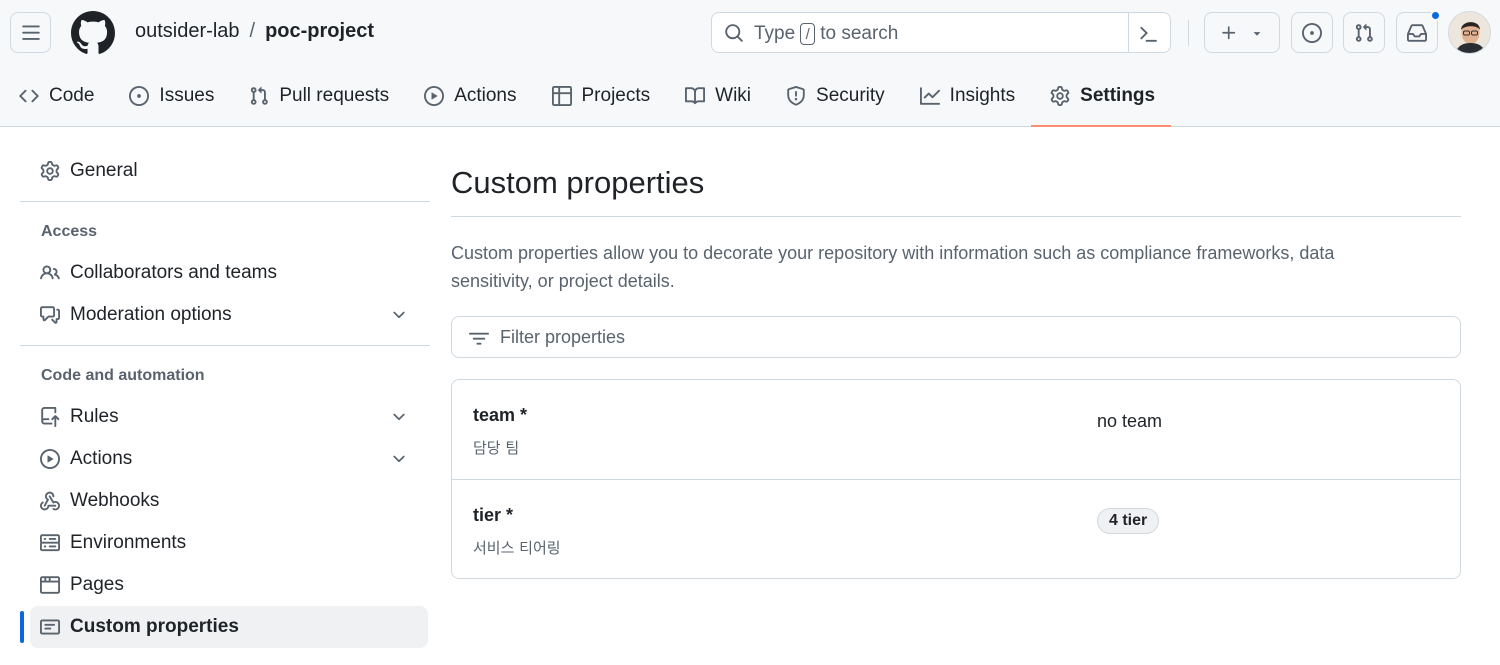  I want to click on command-palette-icon, so click(1148, 34).